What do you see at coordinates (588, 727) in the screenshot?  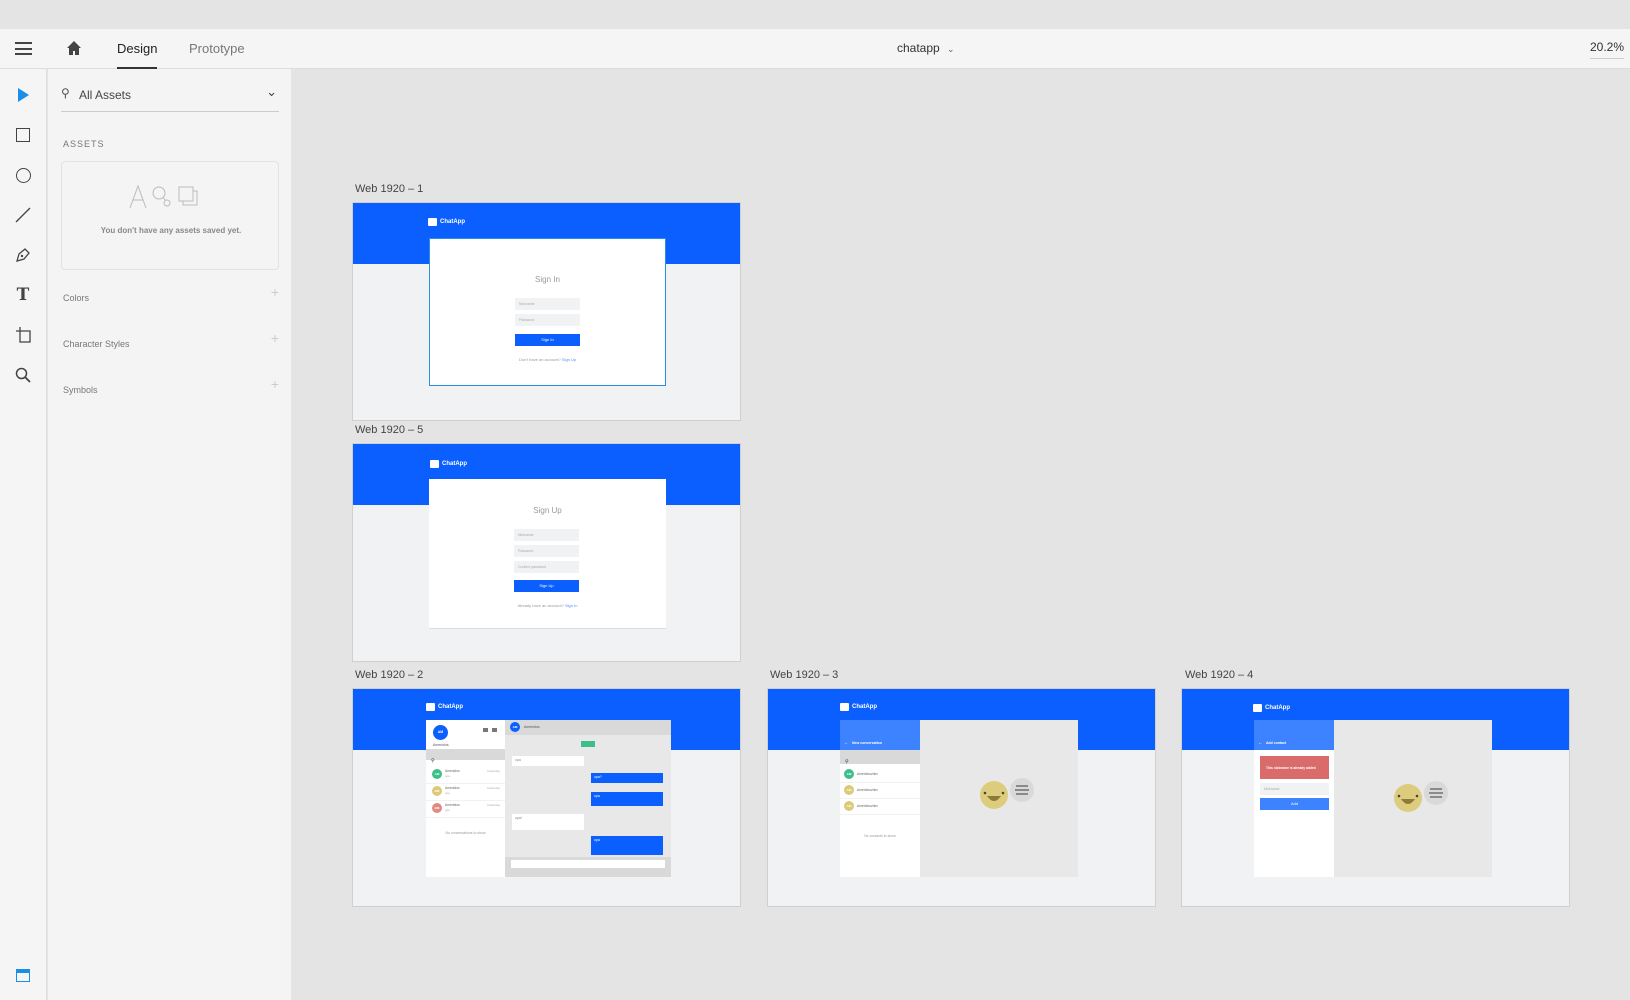 I see `chat-header: AM Amenidus` at bounding box center [588, 727].